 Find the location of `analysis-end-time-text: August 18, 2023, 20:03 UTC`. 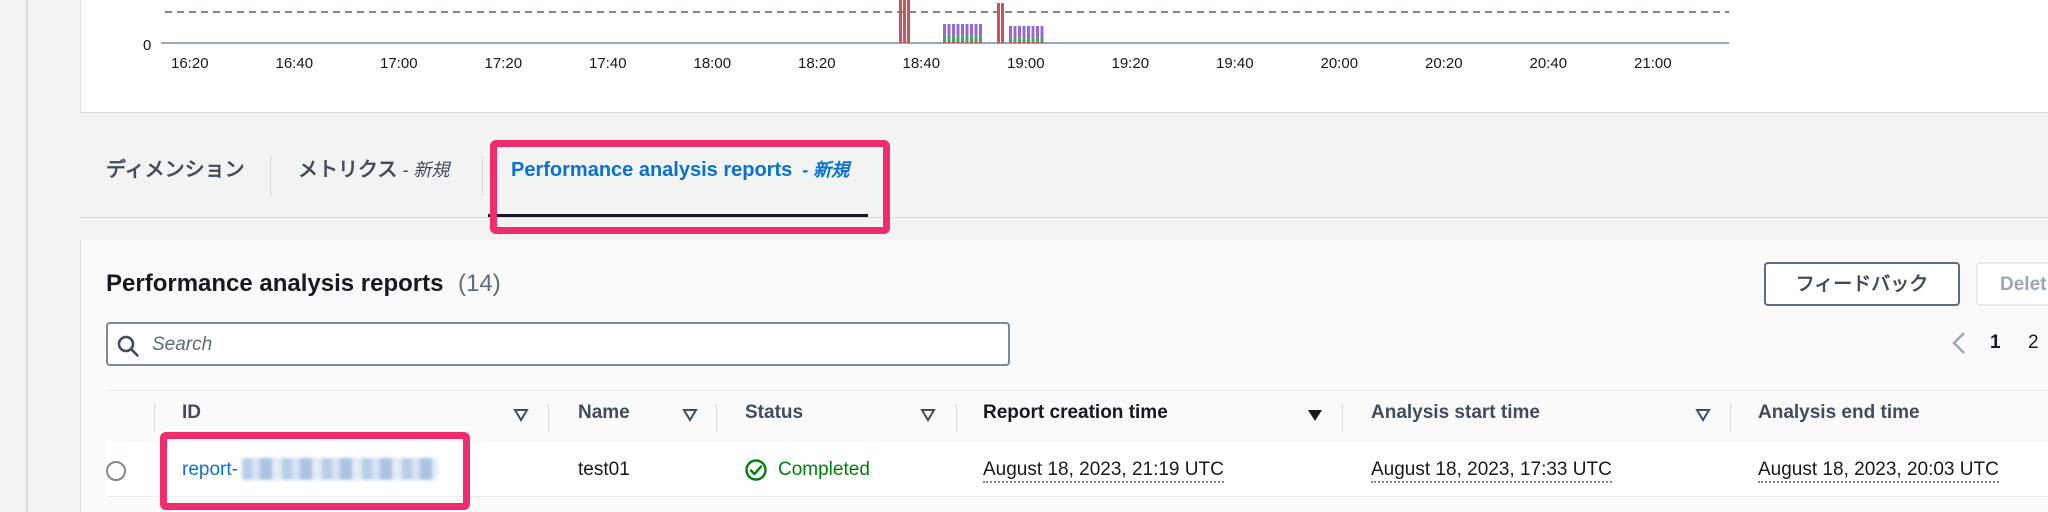

analysis-end-time-text: August 18, 2023, 20:03 UTC is located at coordinates (1878, 471).